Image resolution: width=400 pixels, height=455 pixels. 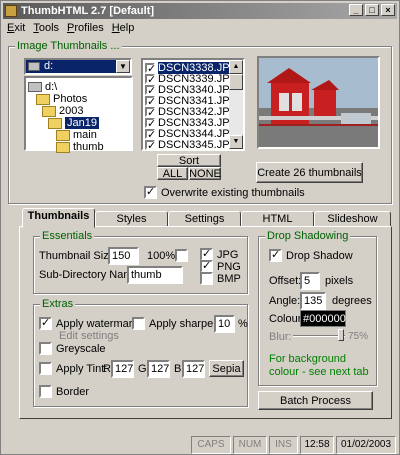 I want to click on extras-title: Extras, so click(x=58, y=304).